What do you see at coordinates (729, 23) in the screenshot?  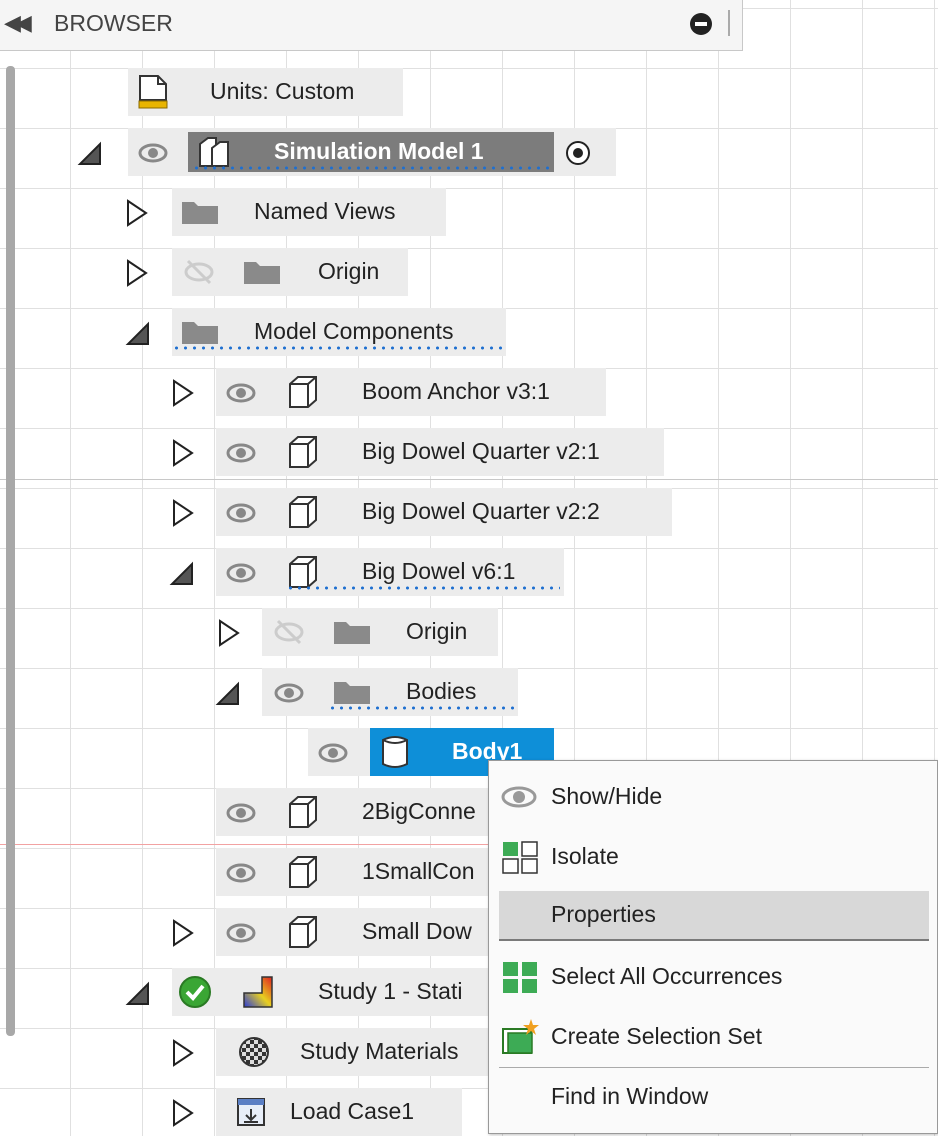 I see `panel-grip` at bounding box center [729, 23].